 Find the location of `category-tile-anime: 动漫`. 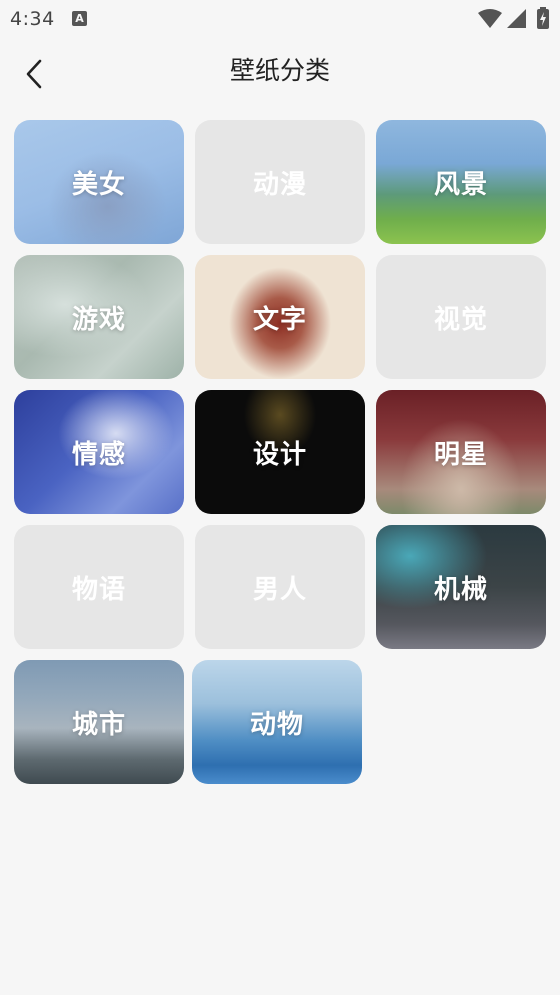

category-tile-anime: 动漫 is located at coordinates (280, 182).